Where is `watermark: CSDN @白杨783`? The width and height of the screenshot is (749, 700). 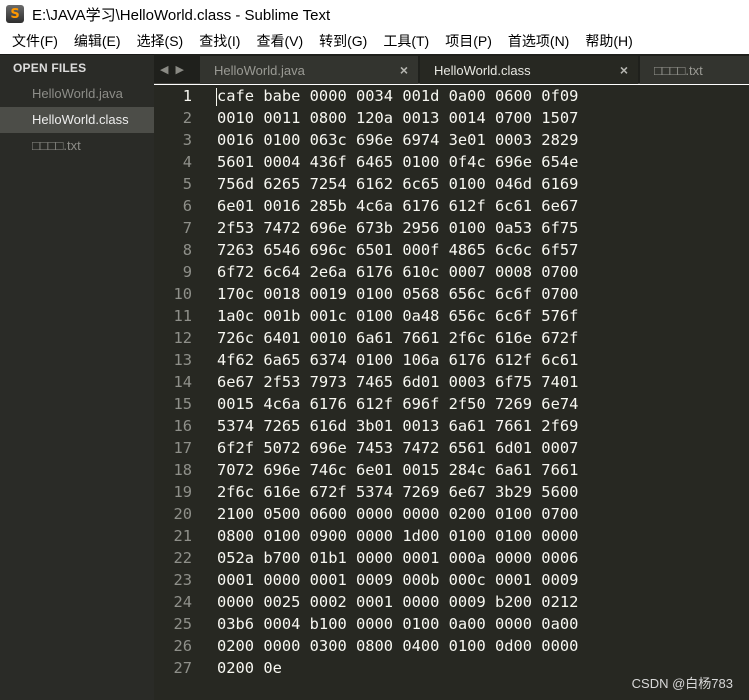 watermark: CSDN @白杨783 is located at coordinates (682, 683).